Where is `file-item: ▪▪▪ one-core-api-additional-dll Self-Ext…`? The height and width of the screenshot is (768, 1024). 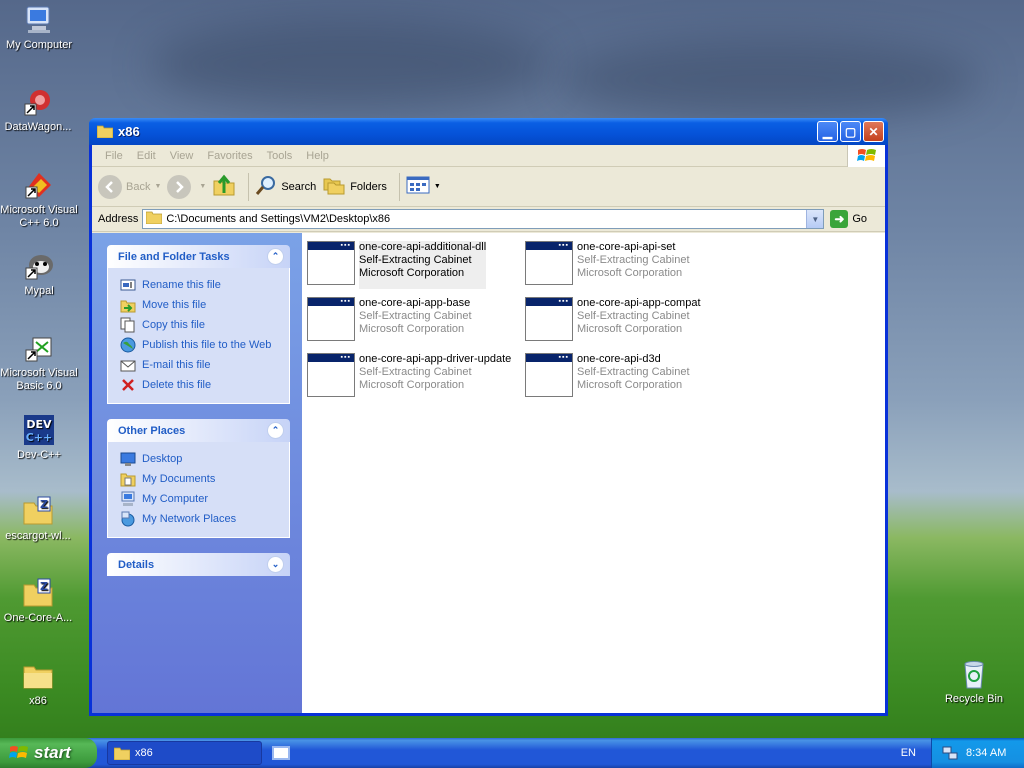 file-item: ▪▪▪ one-core-api-additional-dll Self-Ext… is located at coordinates (414, 265).